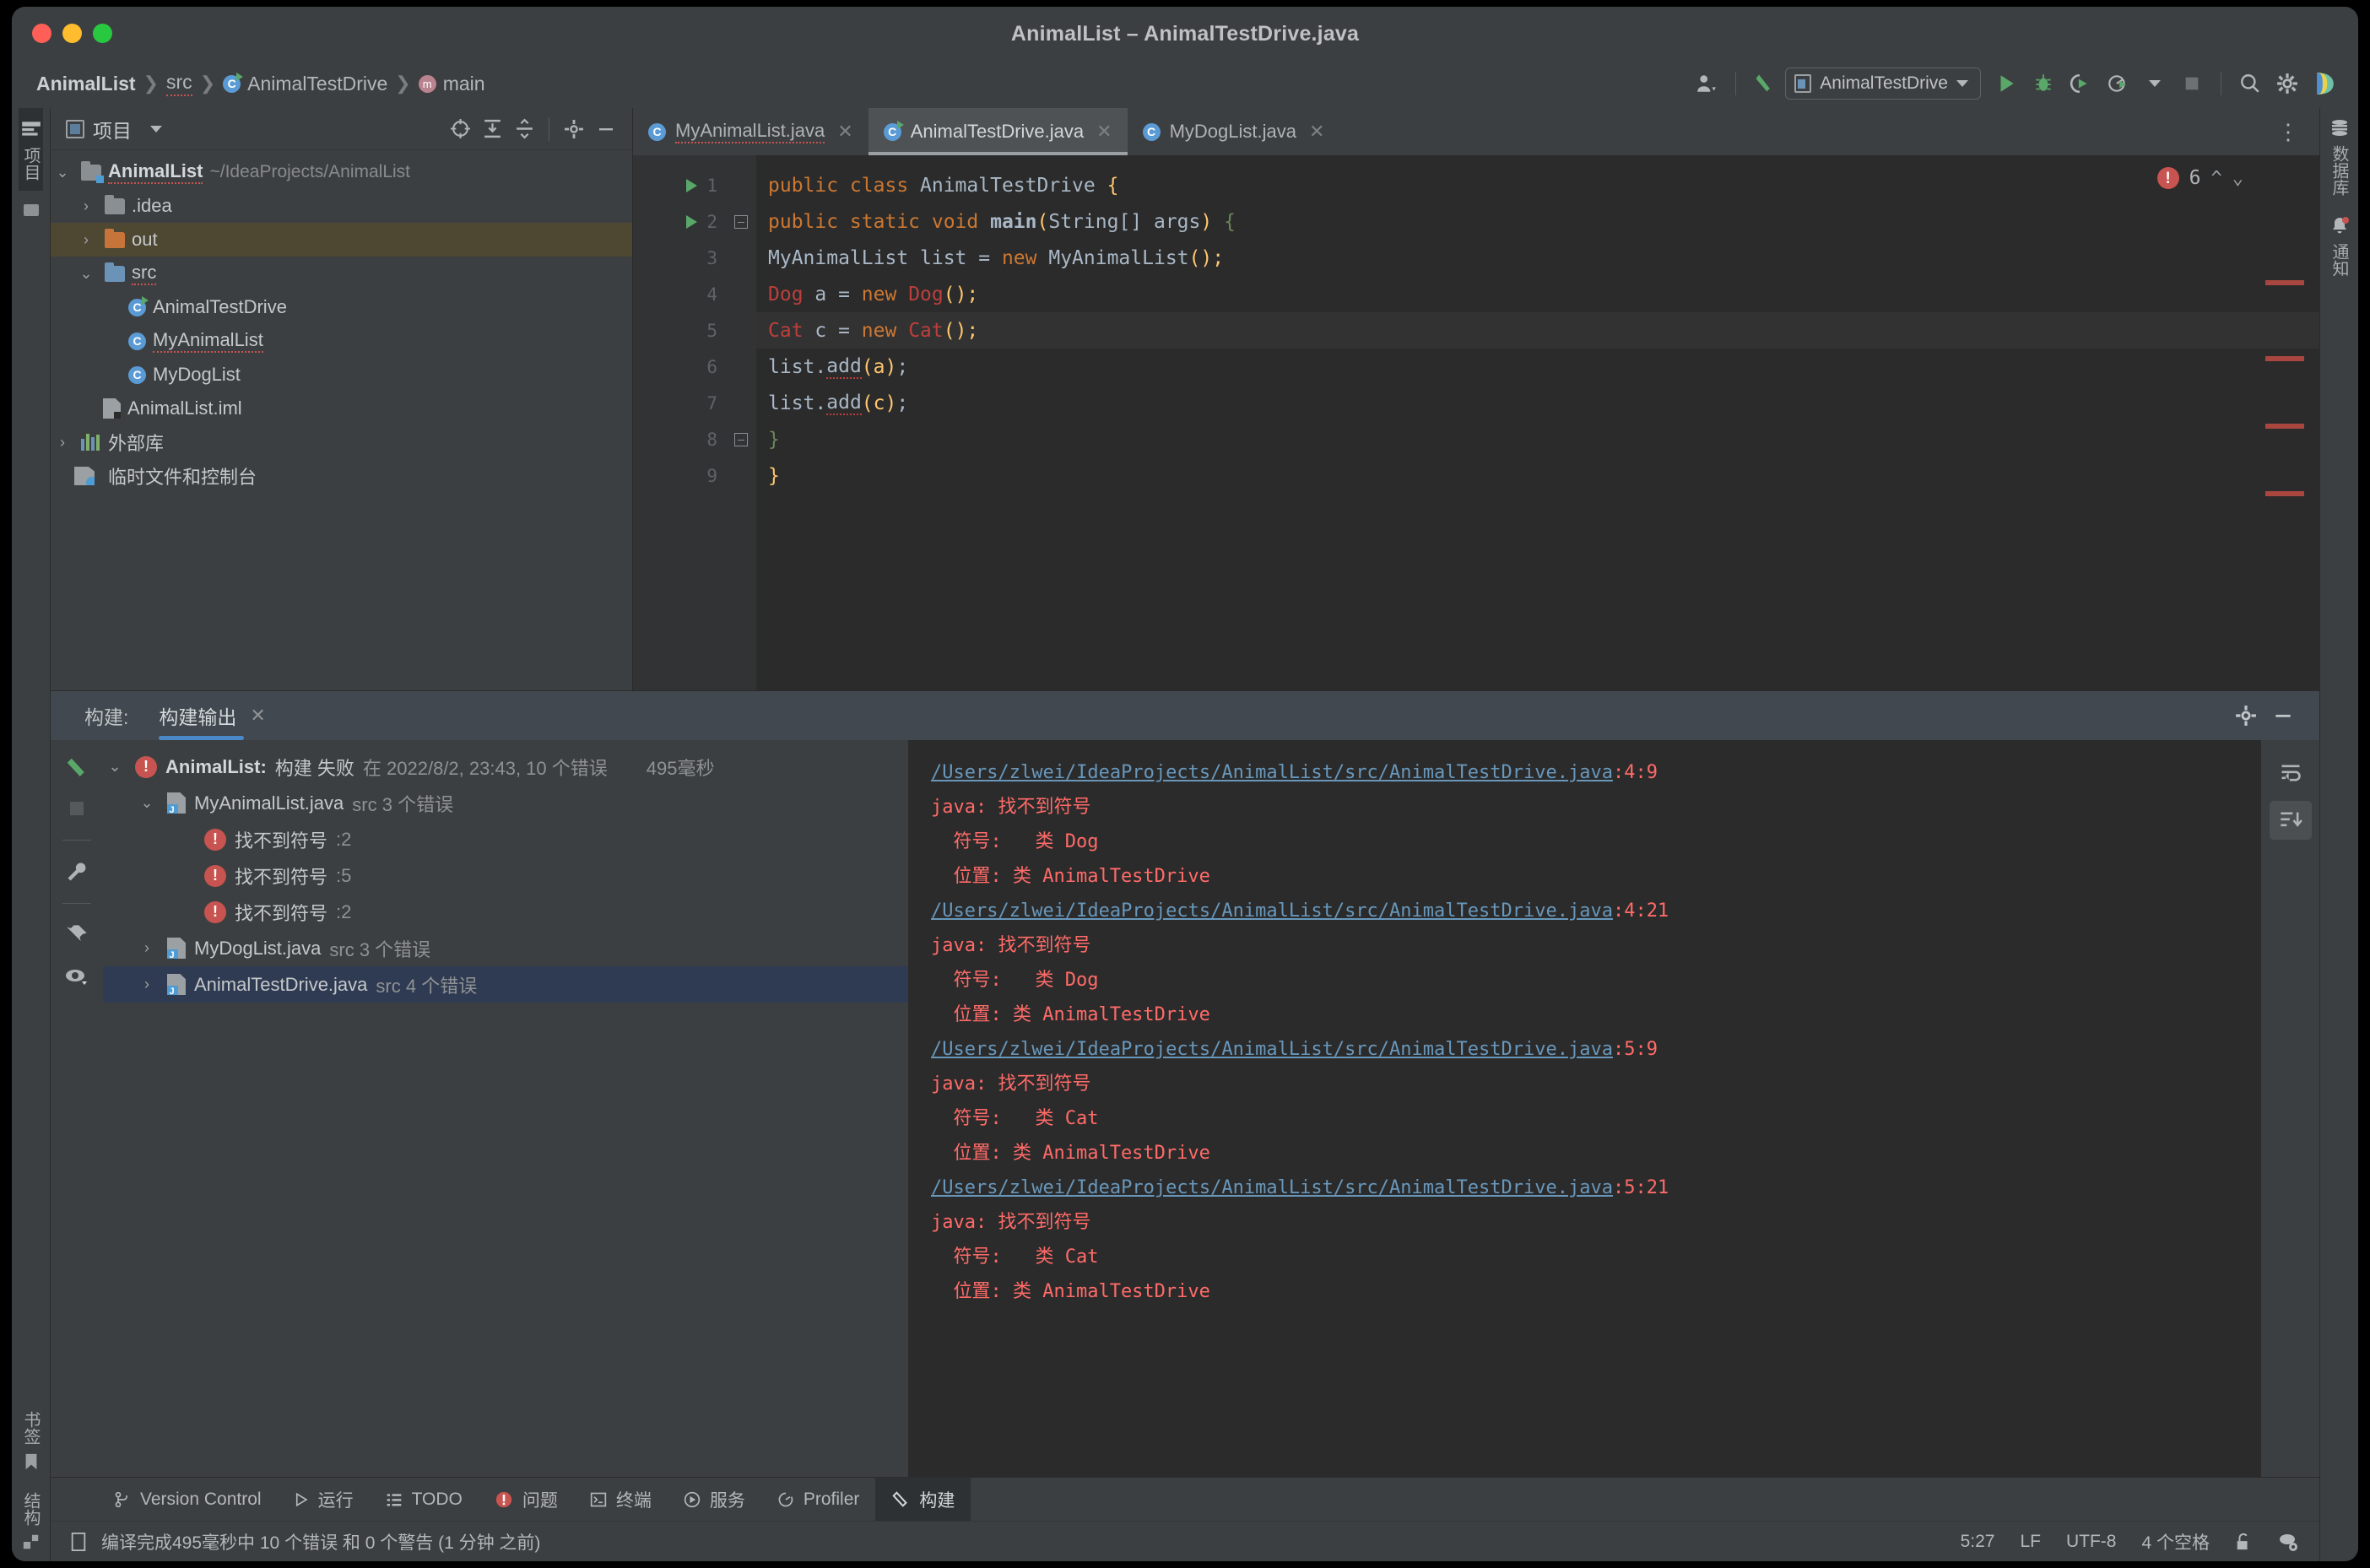 The image size is (2370, 1568). What do you see at coordinates (2118, 83) in the screenshot?
I see `profiler-icon` at bounding box center [2118, 83].